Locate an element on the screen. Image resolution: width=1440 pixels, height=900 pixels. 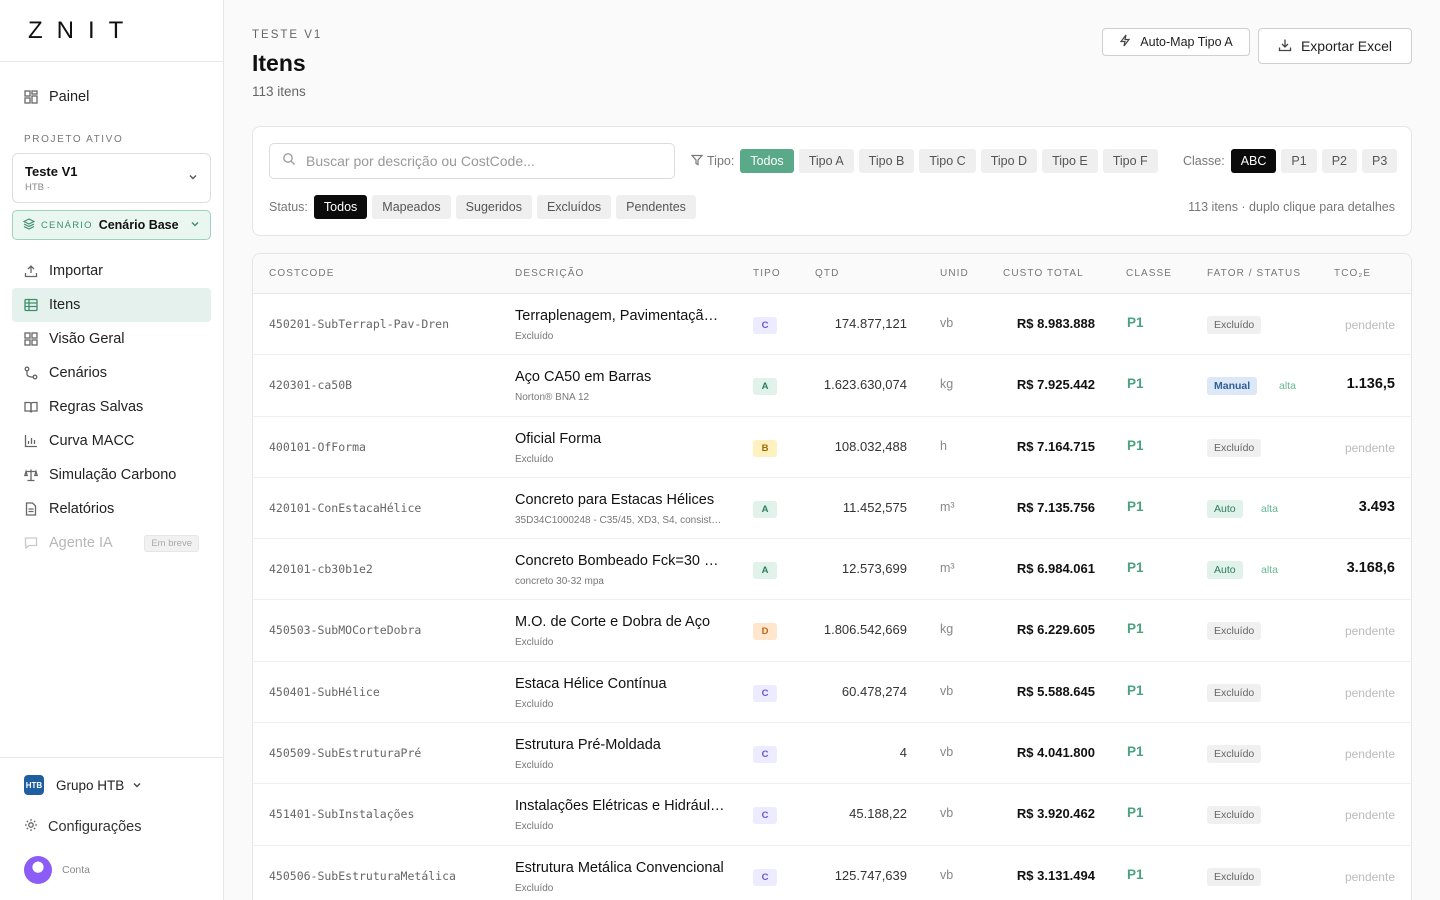
sidebar-item-label: Relatórios is located at coordinates (82, 509).